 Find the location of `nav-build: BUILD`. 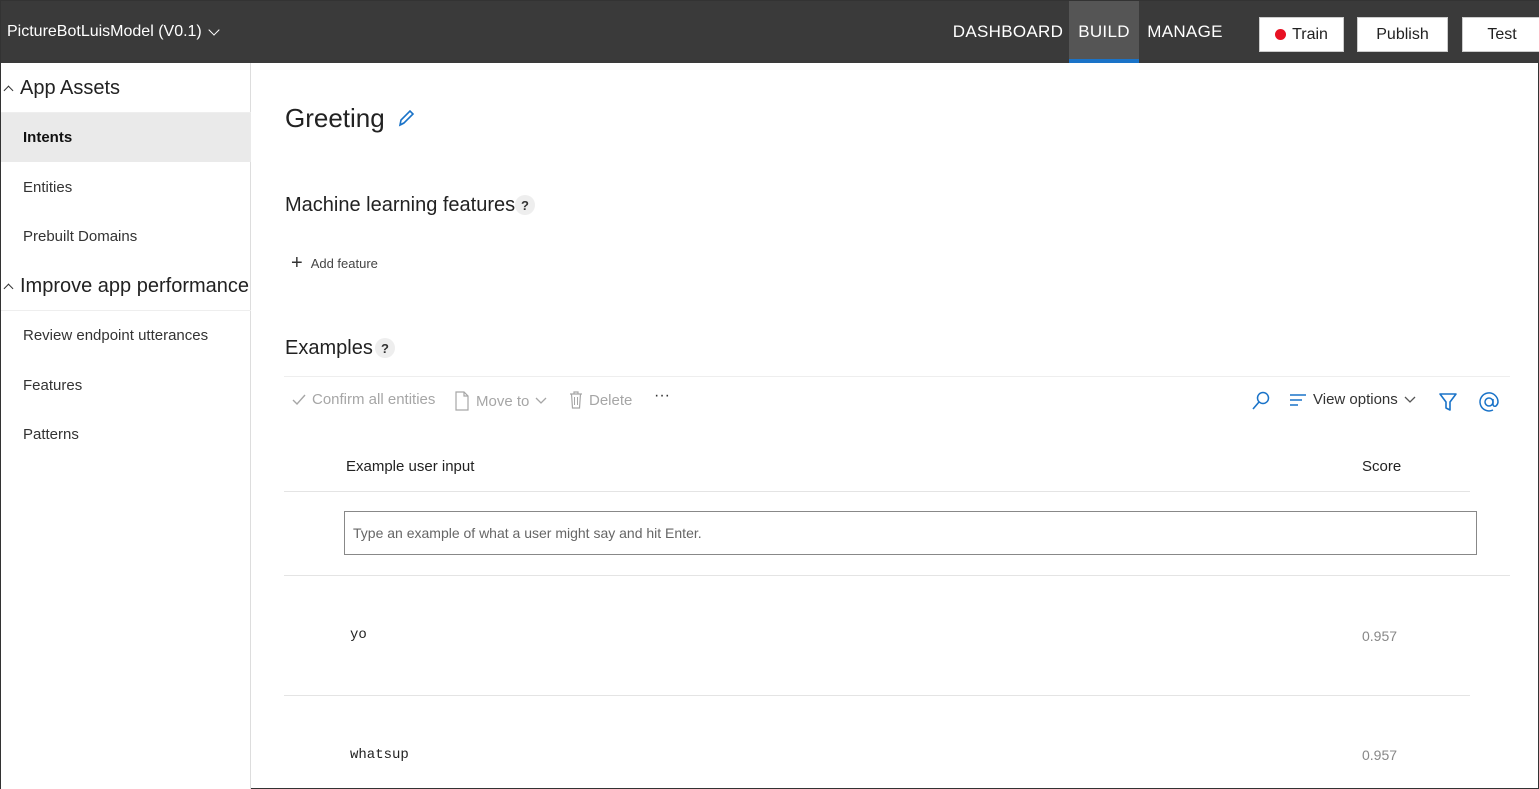

nav-build: BUILD is located at coordinates (1104, 32).